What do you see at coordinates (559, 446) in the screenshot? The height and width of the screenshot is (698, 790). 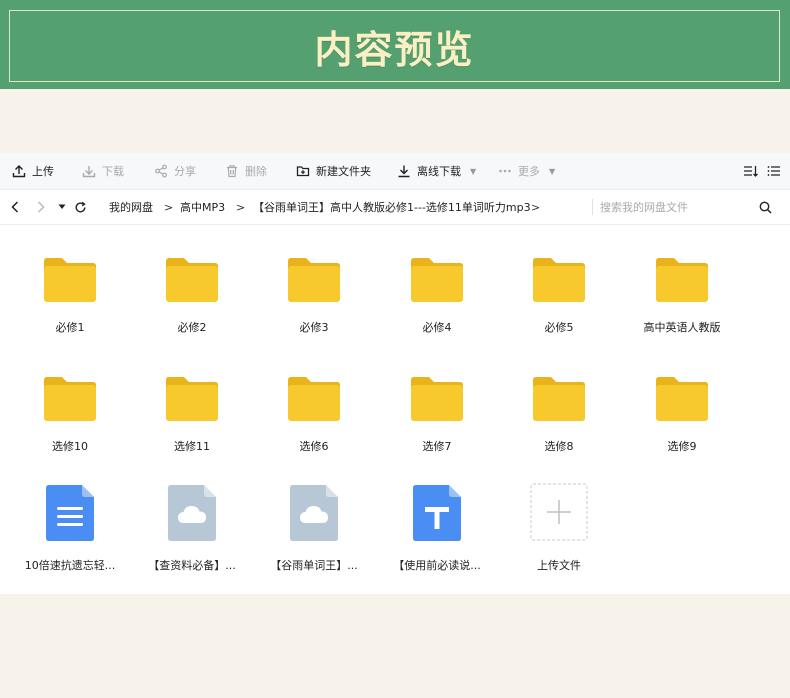 I see `folder-item-label: 选修8` at bounding box center [559, 446].